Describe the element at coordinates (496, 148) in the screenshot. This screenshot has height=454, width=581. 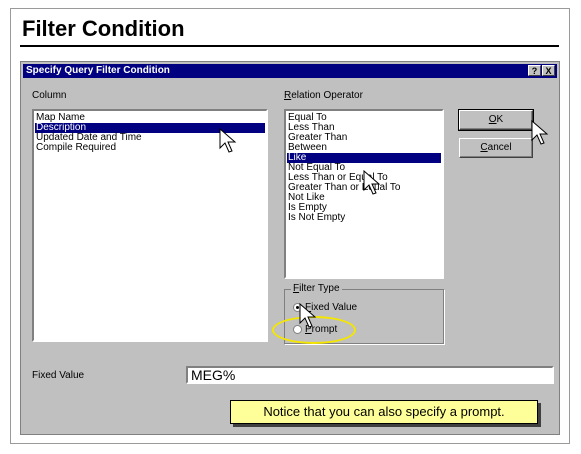
I see `cancel-button: Cancel` at that location.